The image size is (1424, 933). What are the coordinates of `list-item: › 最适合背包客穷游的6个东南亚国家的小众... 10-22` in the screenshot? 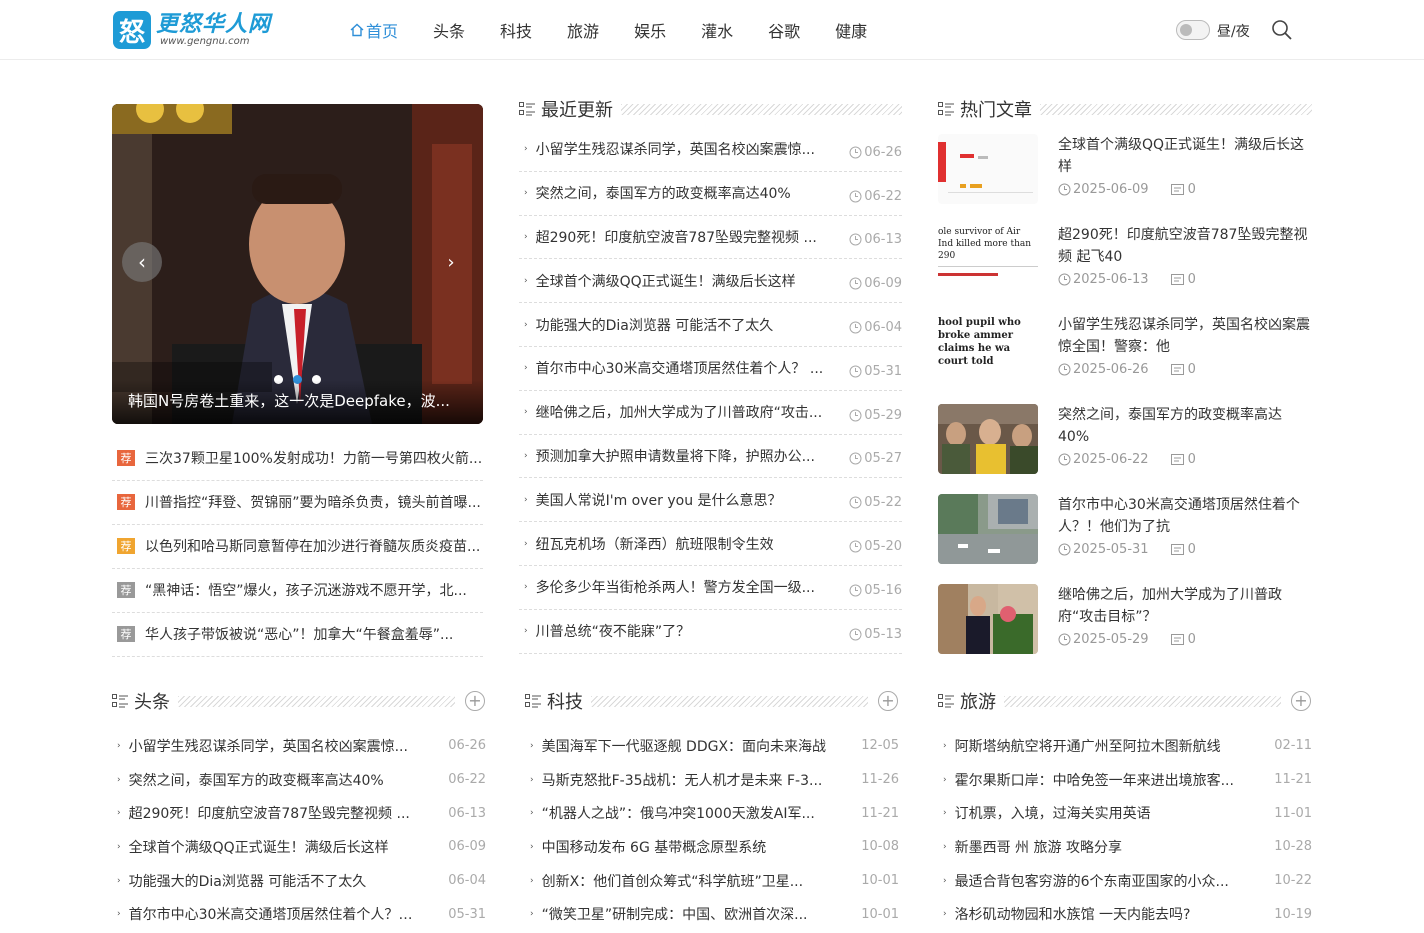 It's located at (1125, 881).